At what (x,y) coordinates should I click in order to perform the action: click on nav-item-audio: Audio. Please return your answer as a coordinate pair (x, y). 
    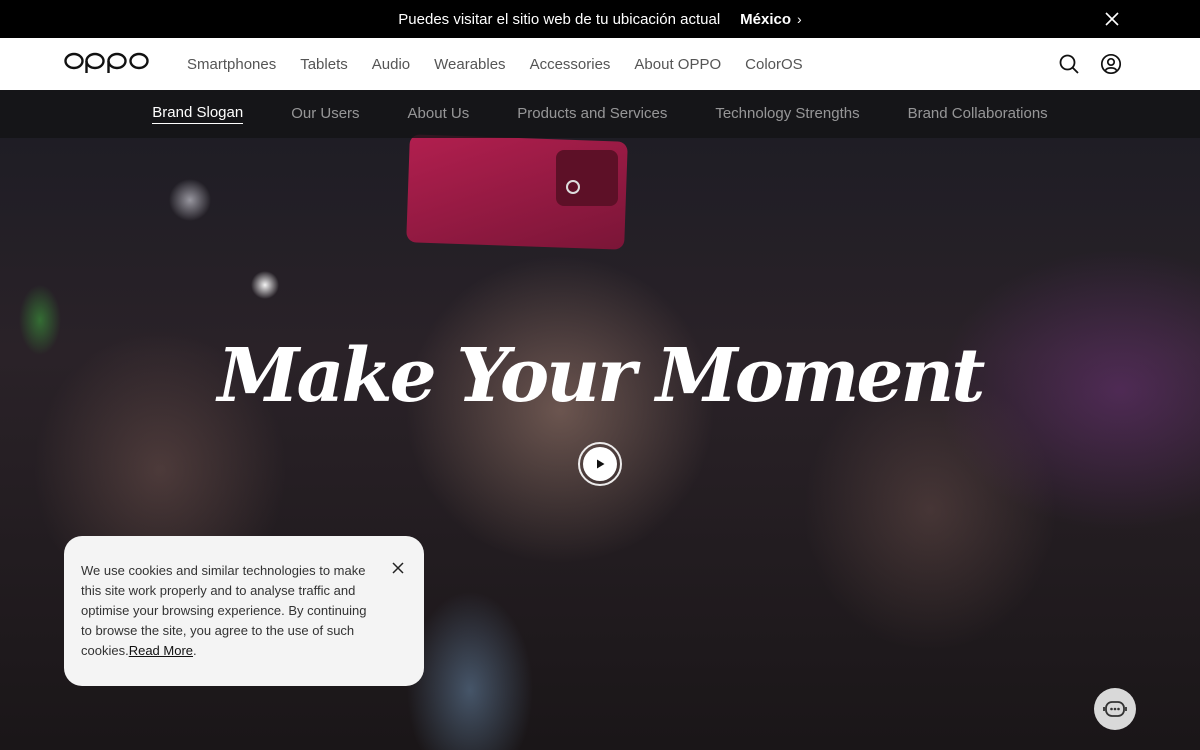
    Looking at the image, I should click on (391, 64).